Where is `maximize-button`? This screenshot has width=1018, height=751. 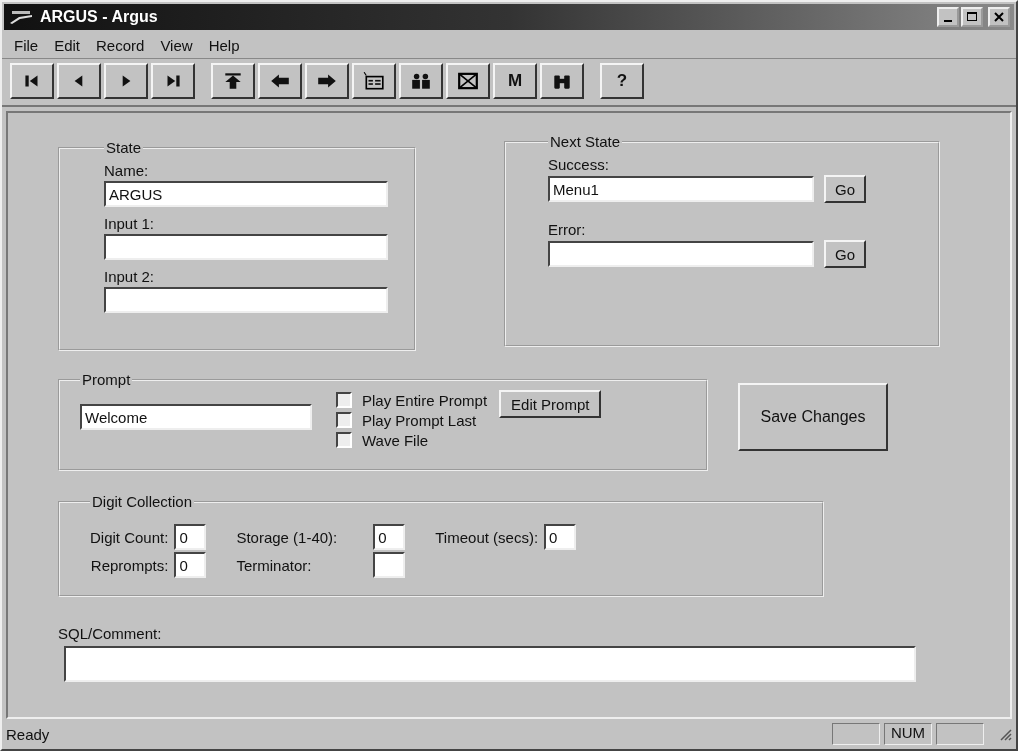 maximize-button is located at coordinates (972, 17).